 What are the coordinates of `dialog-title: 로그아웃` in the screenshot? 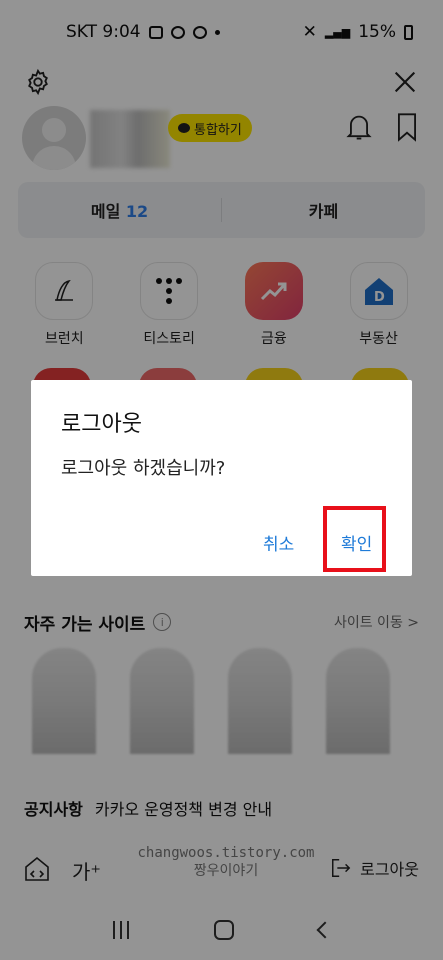 It's located at (101, 424).